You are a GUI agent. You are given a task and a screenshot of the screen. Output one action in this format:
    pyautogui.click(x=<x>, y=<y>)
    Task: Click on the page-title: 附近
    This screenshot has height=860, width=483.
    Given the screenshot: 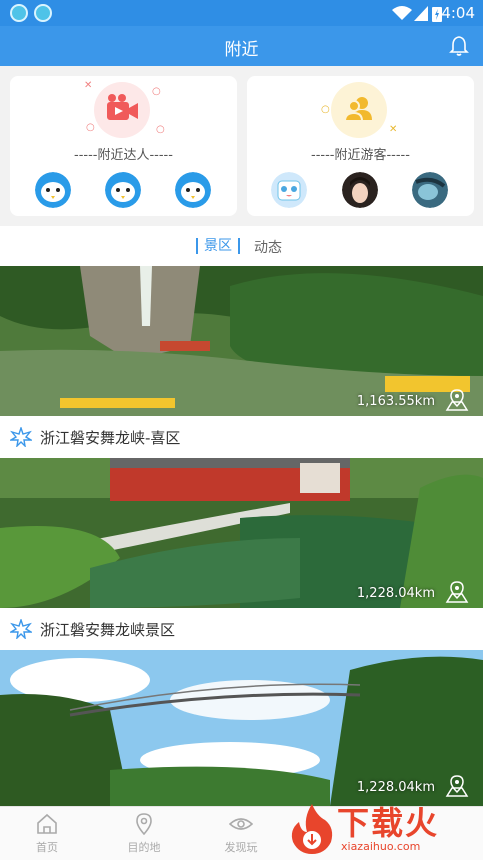 What is the action you would take?
    pyautogui.click(x=241, y=50)
    